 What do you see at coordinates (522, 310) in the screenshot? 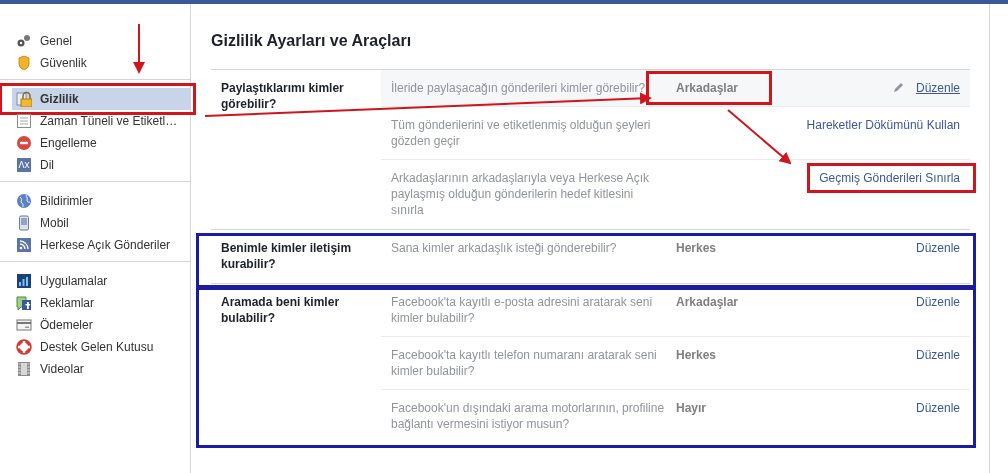
I see `setting-description: Facebook'ta kayıtlı e-posta adresini aratarak seni kimler bulabilir?` at bounding box center [522, 310].